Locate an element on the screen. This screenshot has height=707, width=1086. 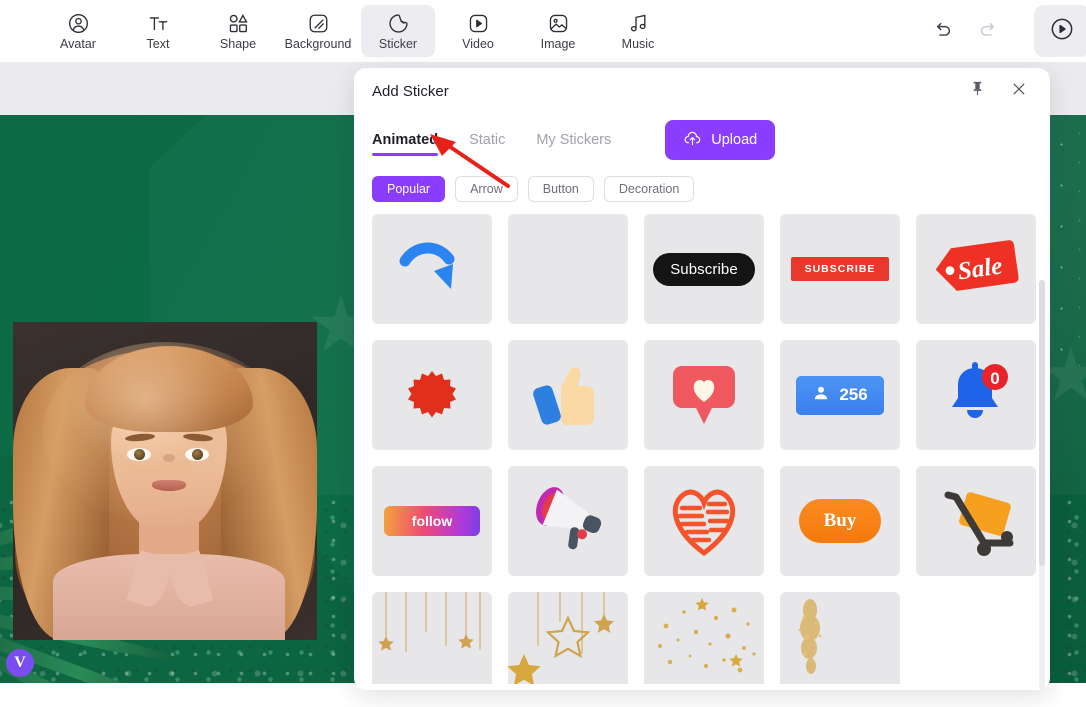
avatar-media-layer is located at coordinates (165, 481).